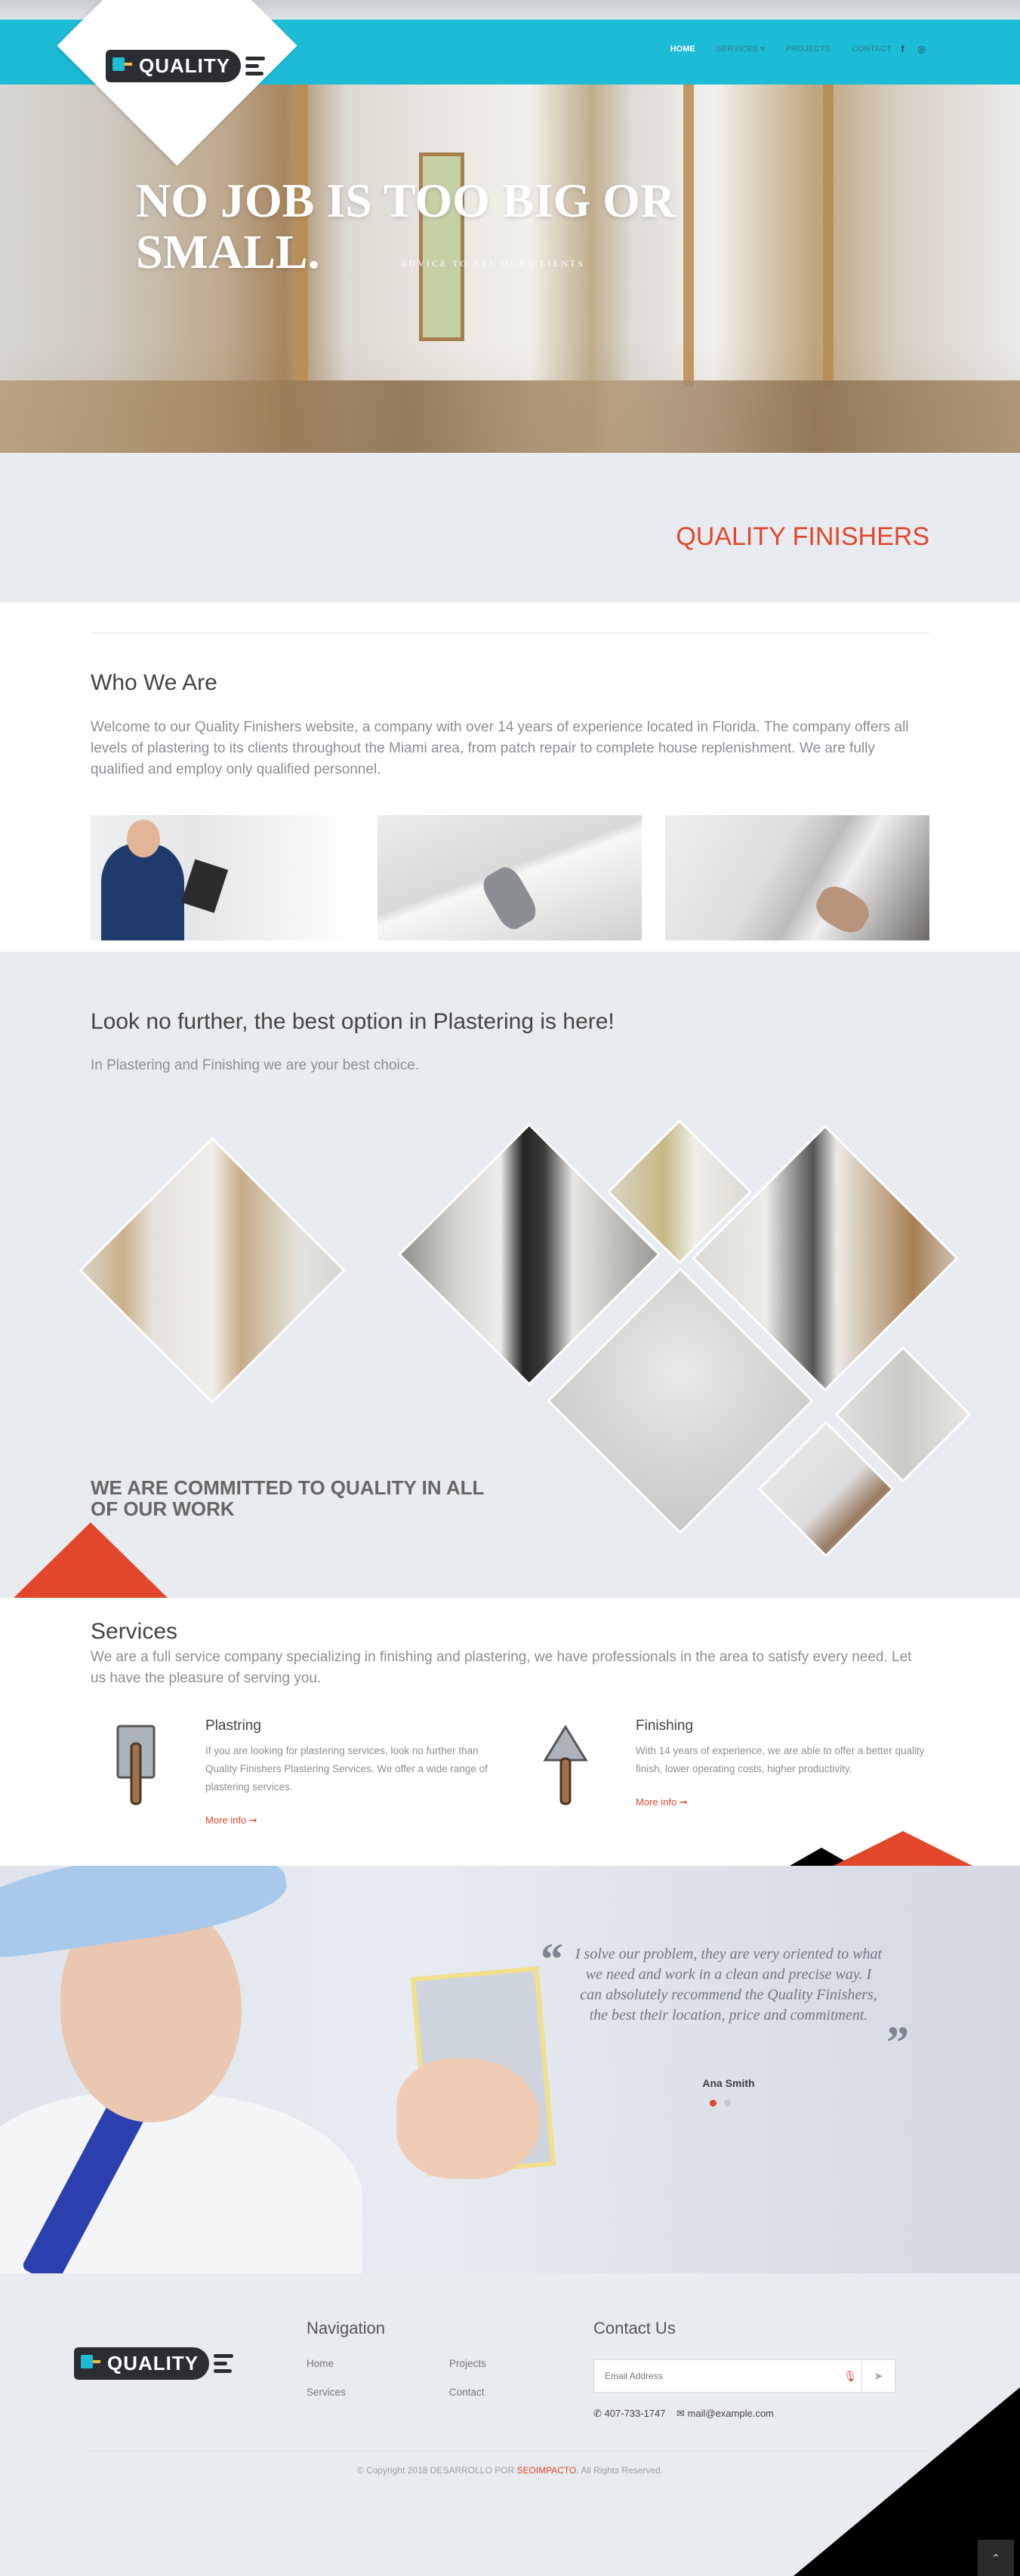 Image resolution: width=1020 pixels, height=2576 pixels. I want to click on services-title: Services, so click(134, 1631).